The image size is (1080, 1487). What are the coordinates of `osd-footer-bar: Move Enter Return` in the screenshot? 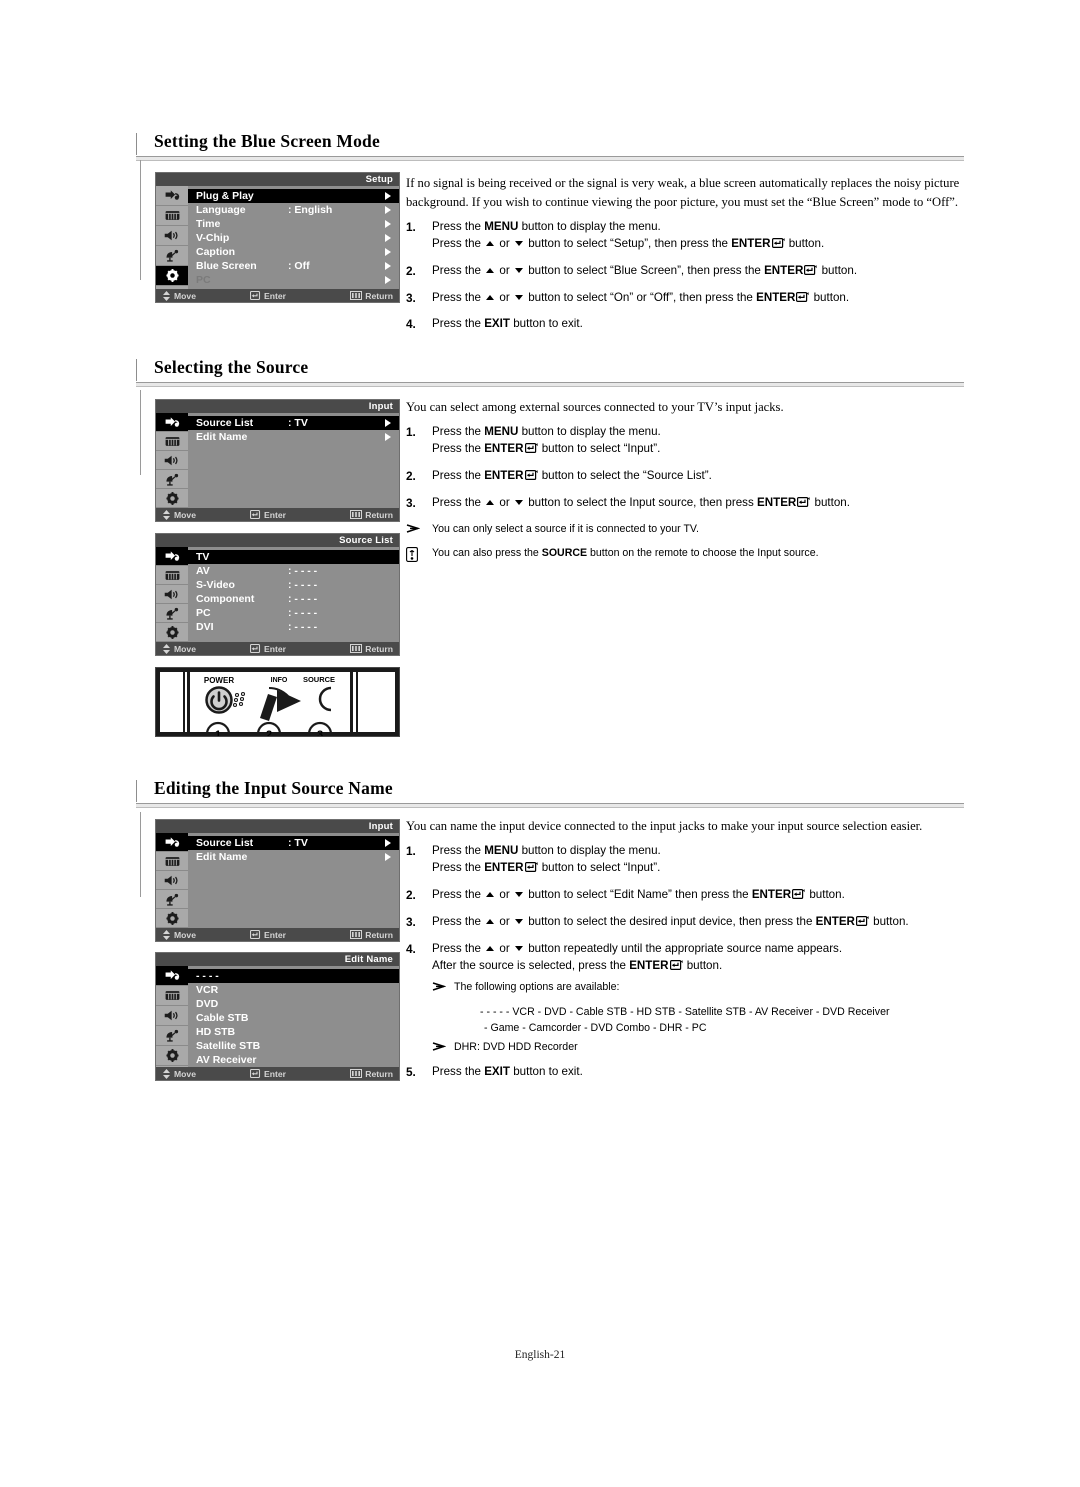 It's located at (277, 295).